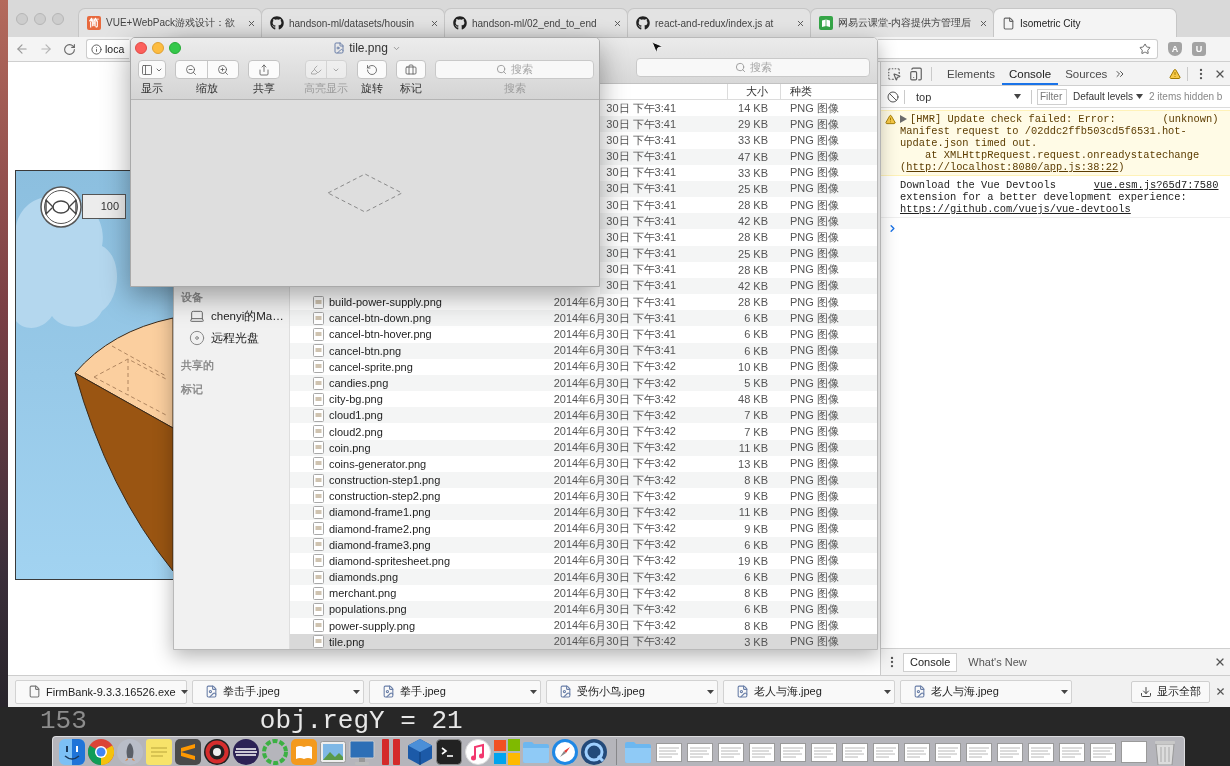 The width and height of the screenshot is (1230, 766). I want to click on sidebar-icon, so click(147, 69).